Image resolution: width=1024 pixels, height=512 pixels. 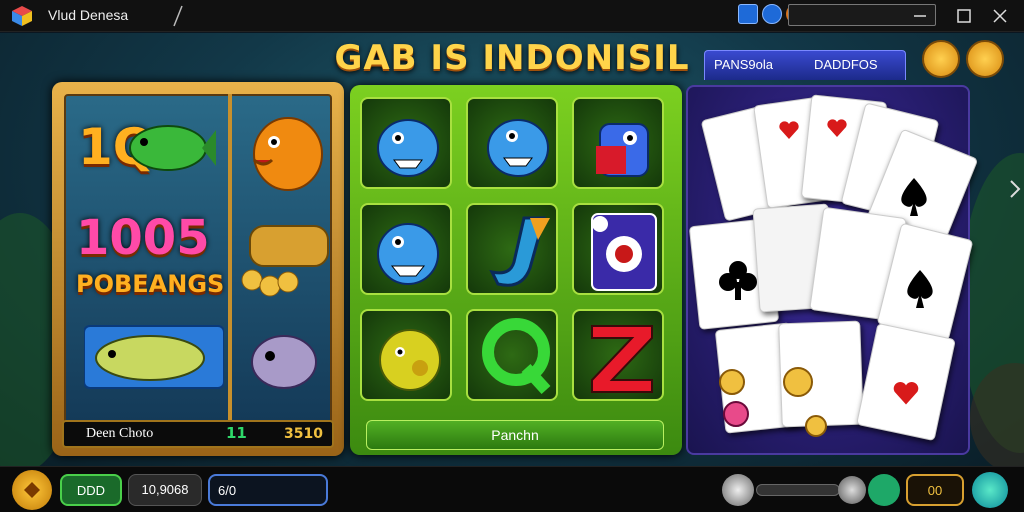 What do you see at coordinates (512, 16) in the screenshot?
I see `title-bar: Vlud Denesa` at bounding box center [512, 16].